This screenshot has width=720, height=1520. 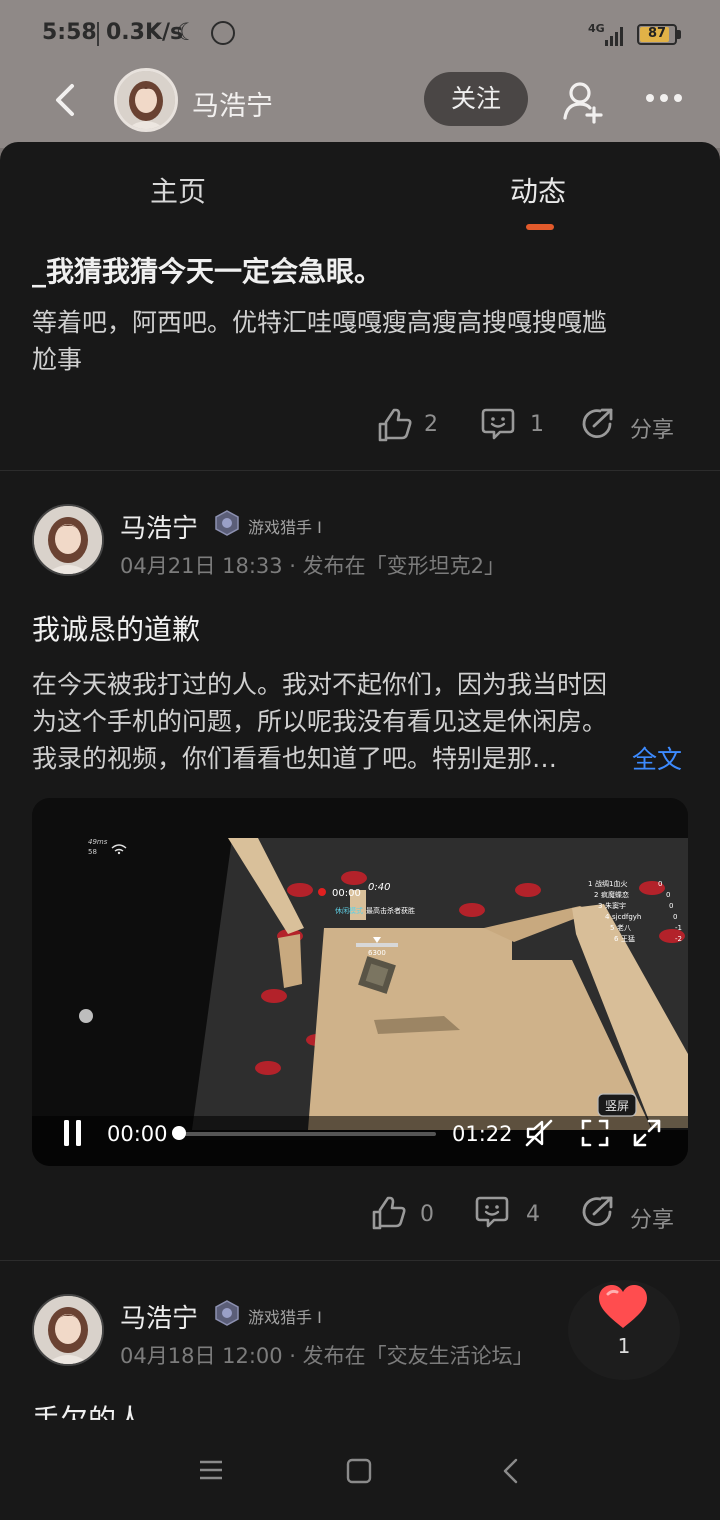 I want to click on portrait-mode-button: 竖屏, so click(x=617, y=1106).